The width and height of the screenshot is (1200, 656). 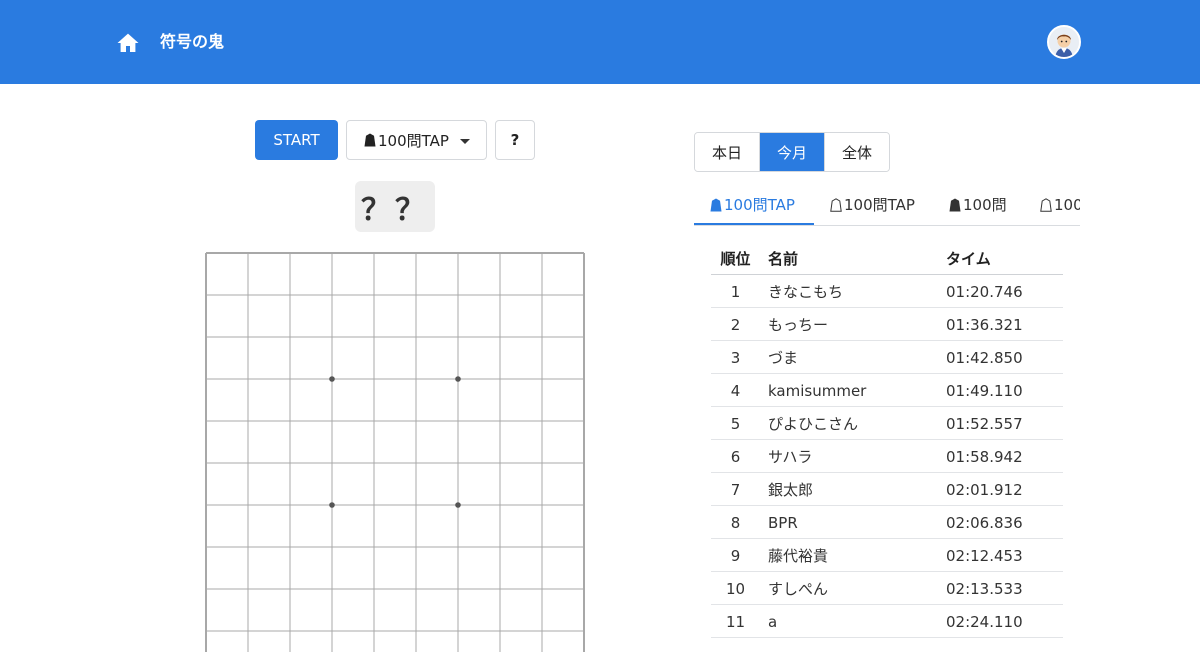 What do you see at coordinates (887, 291) in the screenshot?
I see `table-row: 1 きなこもち 01:20.746` at bounding box center [887, 291].